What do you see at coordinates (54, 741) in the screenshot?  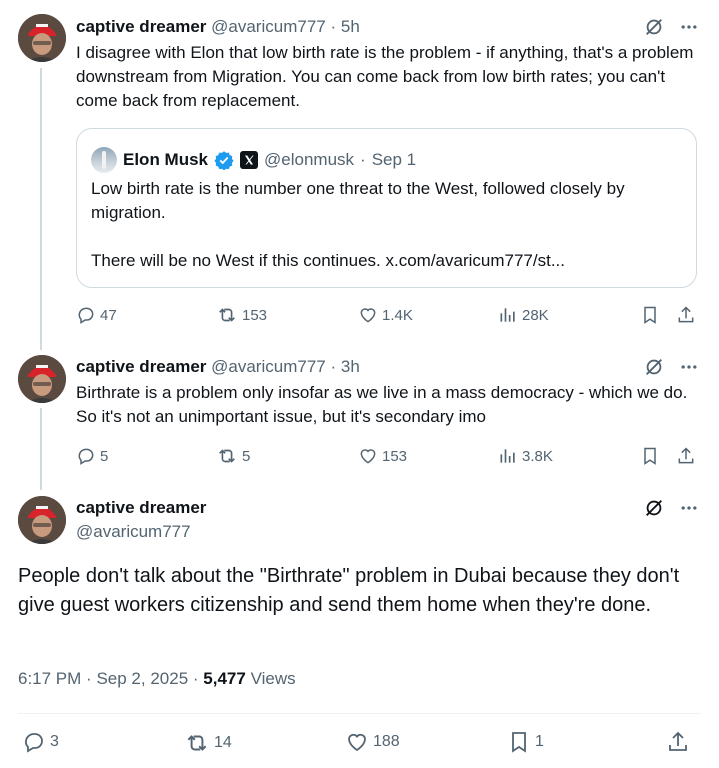 I see `reply-count: 3` at bounding box center [54, 741].